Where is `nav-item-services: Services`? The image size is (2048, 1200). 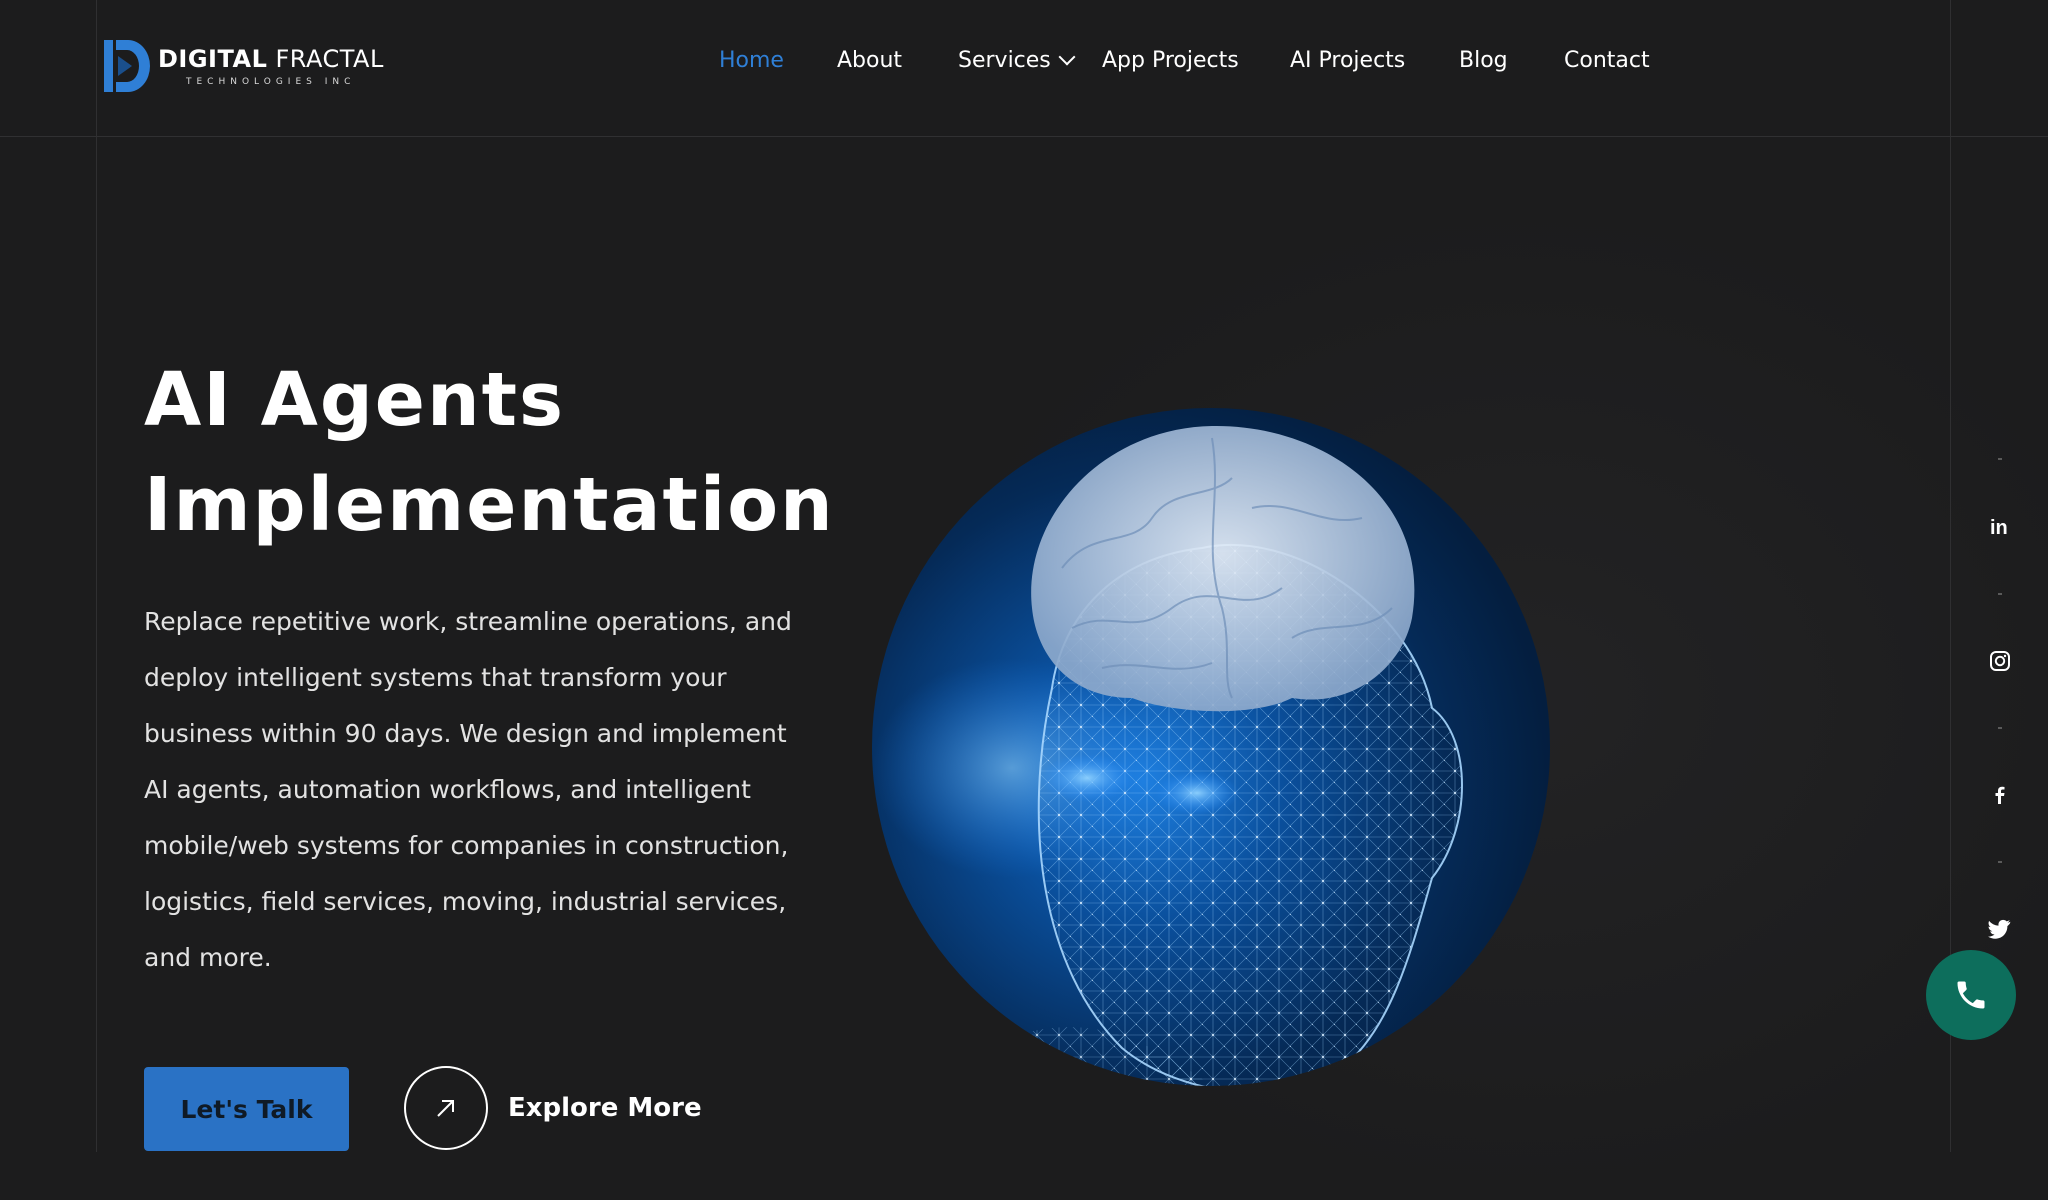
nav-item-services: Services is located at coordinates (1017, 60).